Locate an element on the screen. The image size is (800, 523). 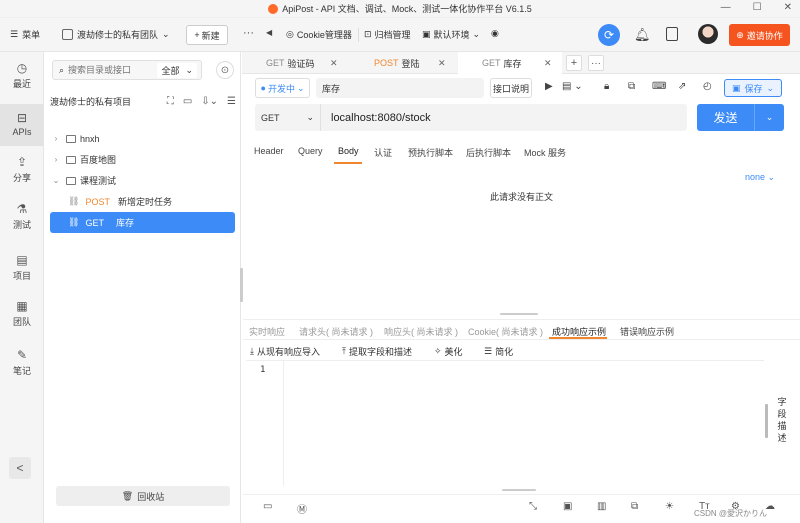
rail-item-recent: ◷ 最近 is located at coordinates (22, 76).